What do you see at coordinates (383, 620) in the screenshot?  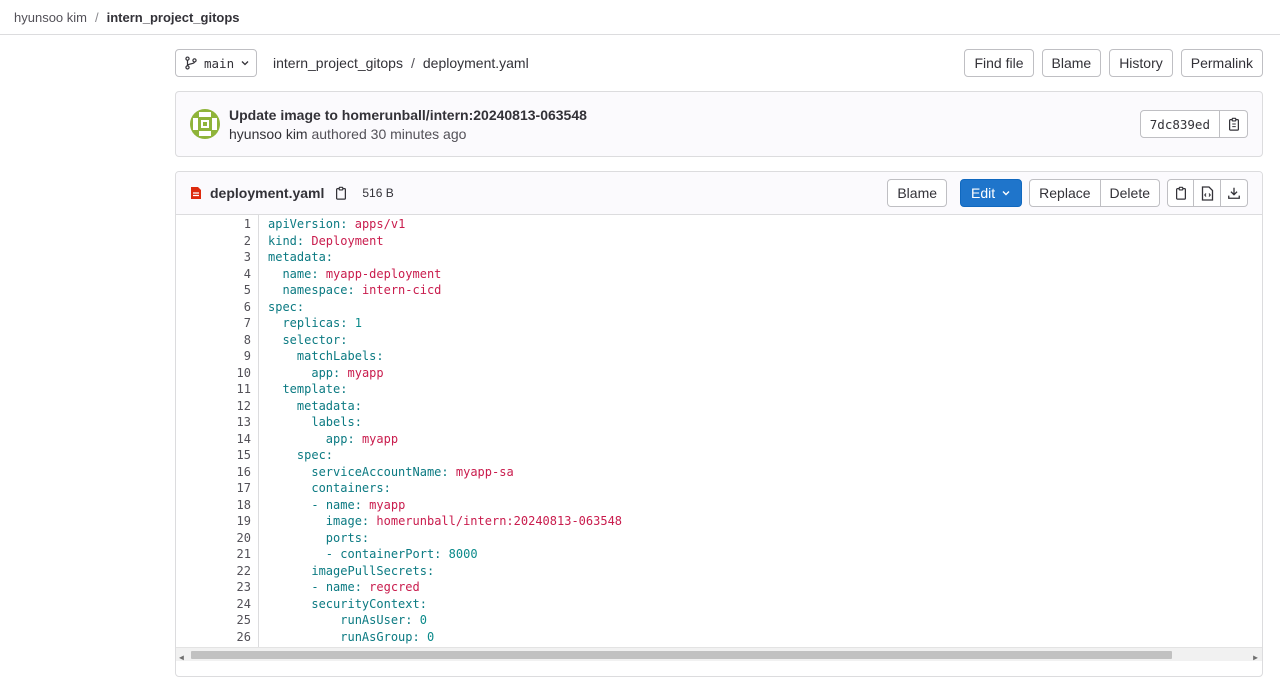 I see `code-line: runAsUser: 0` at bounding box center [383, 620].